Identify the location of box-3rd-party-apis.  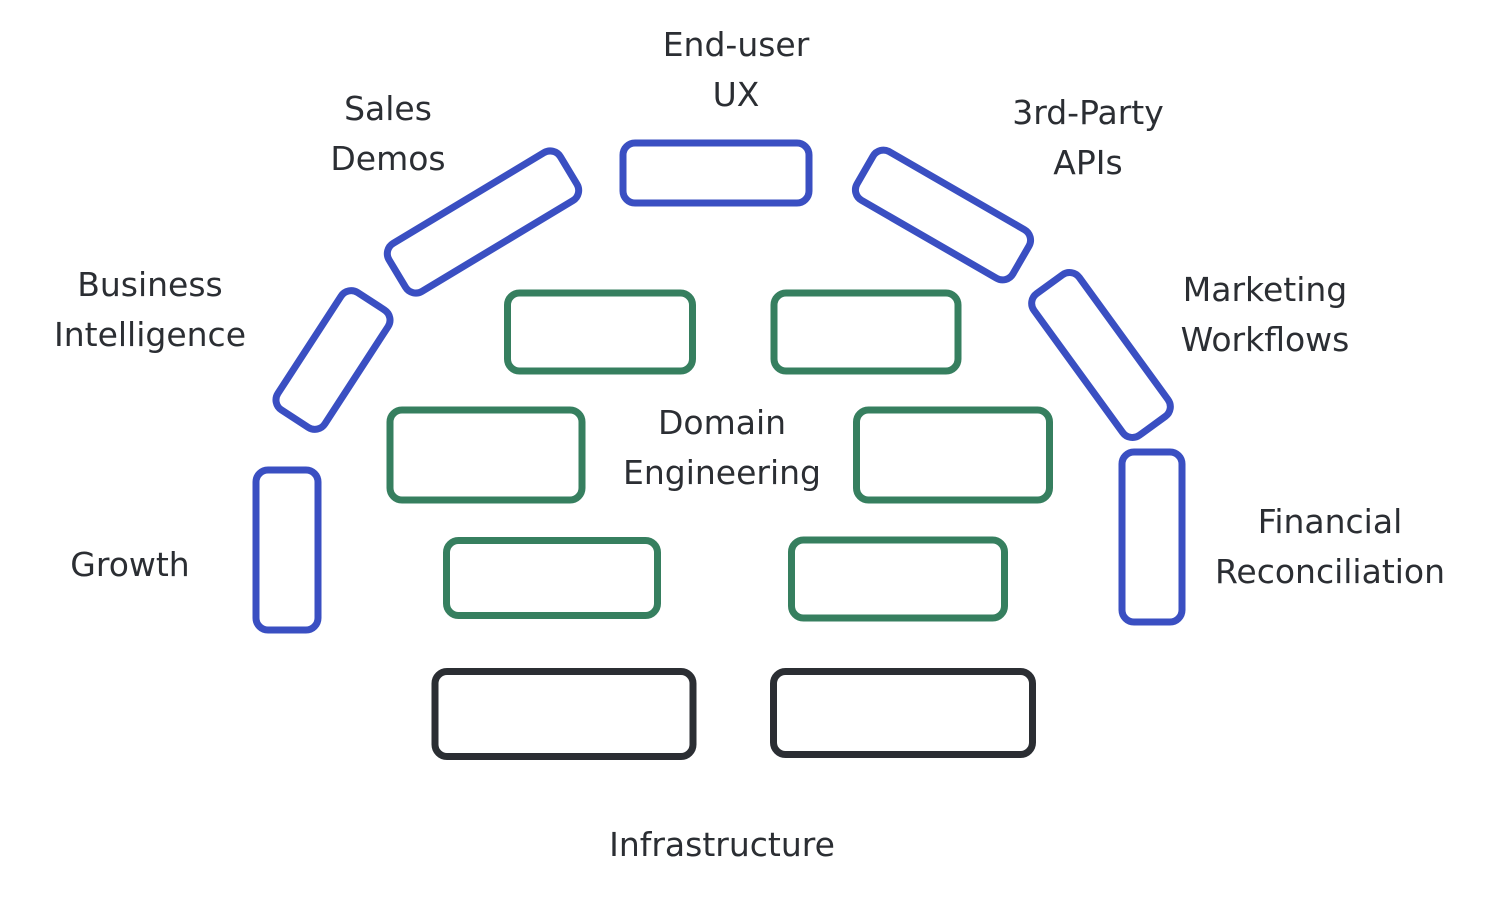
(943, 215).